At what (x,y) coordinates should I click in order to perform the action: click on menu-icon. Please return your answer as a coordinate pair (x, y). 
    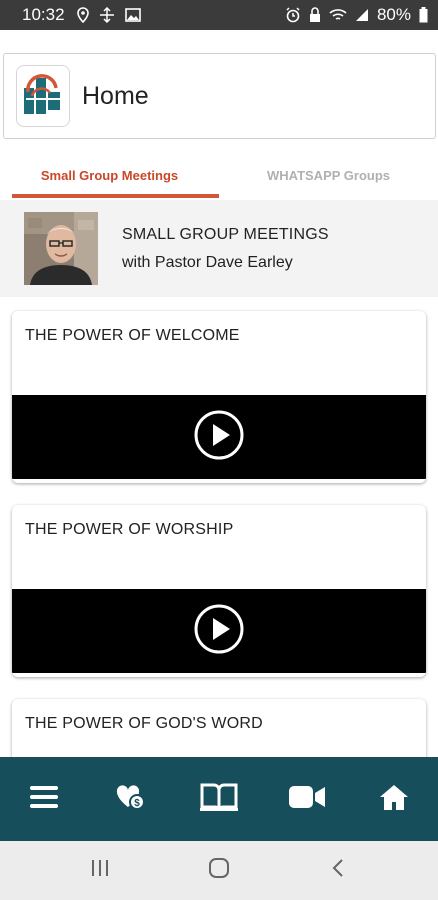
    Looking at the image, I should click on (44, 799).